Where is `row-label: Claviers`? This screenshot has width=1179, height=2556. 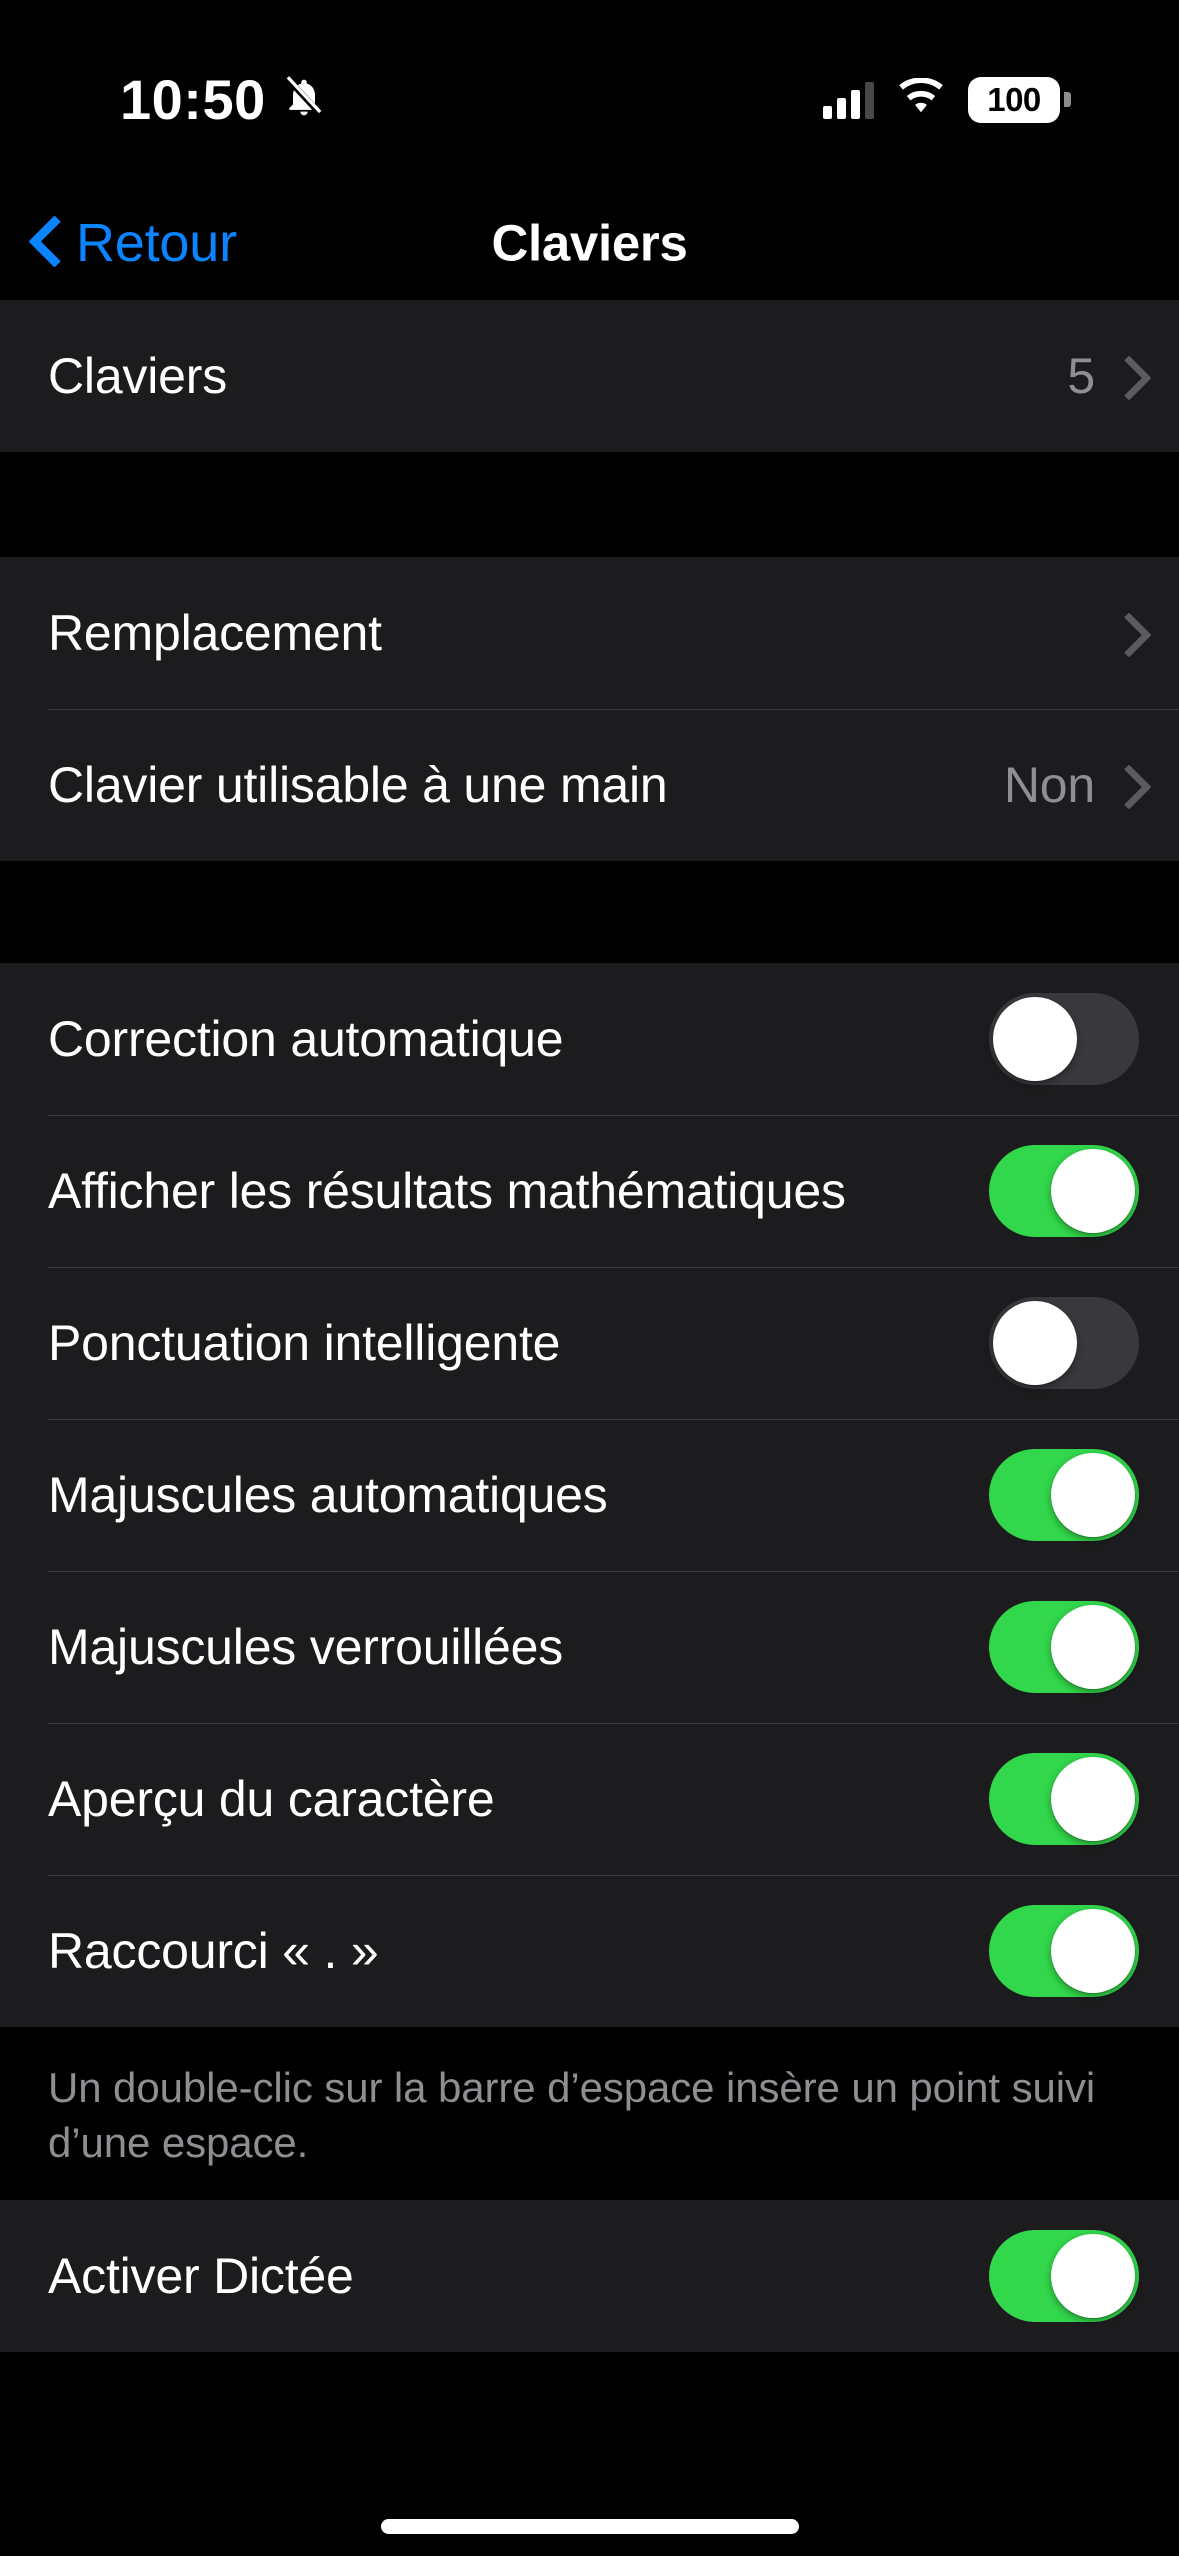
row-label: Claviers is located at coordinates (137, 375).